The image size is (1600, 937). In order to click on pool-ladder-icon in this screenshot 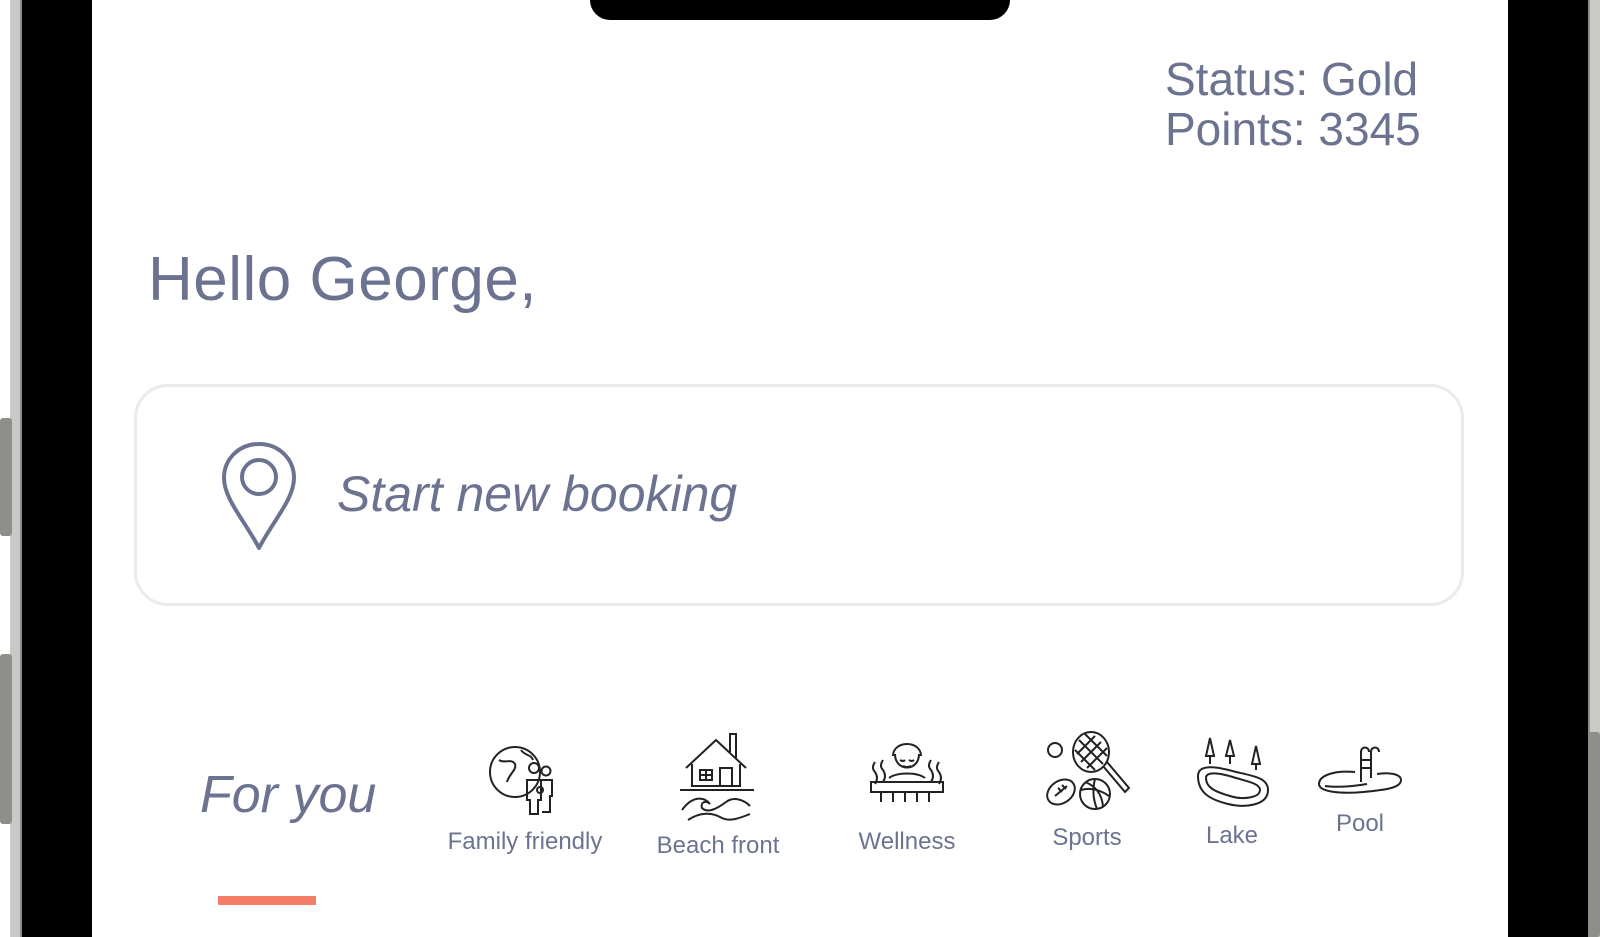, I will do `click(1360, 772)`.